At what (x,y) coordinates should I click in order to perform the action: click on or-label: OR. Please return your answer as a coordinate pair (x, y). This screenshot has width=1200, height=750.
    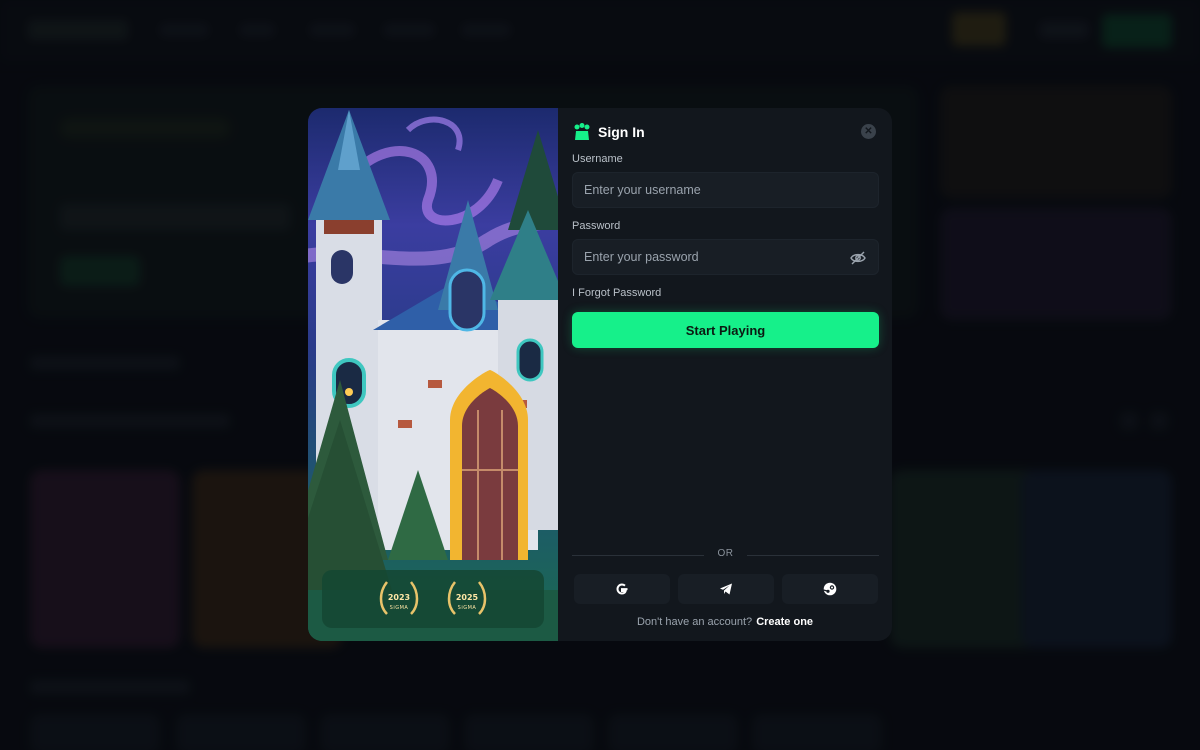
    Looking at the image, I should click on (725, 553).